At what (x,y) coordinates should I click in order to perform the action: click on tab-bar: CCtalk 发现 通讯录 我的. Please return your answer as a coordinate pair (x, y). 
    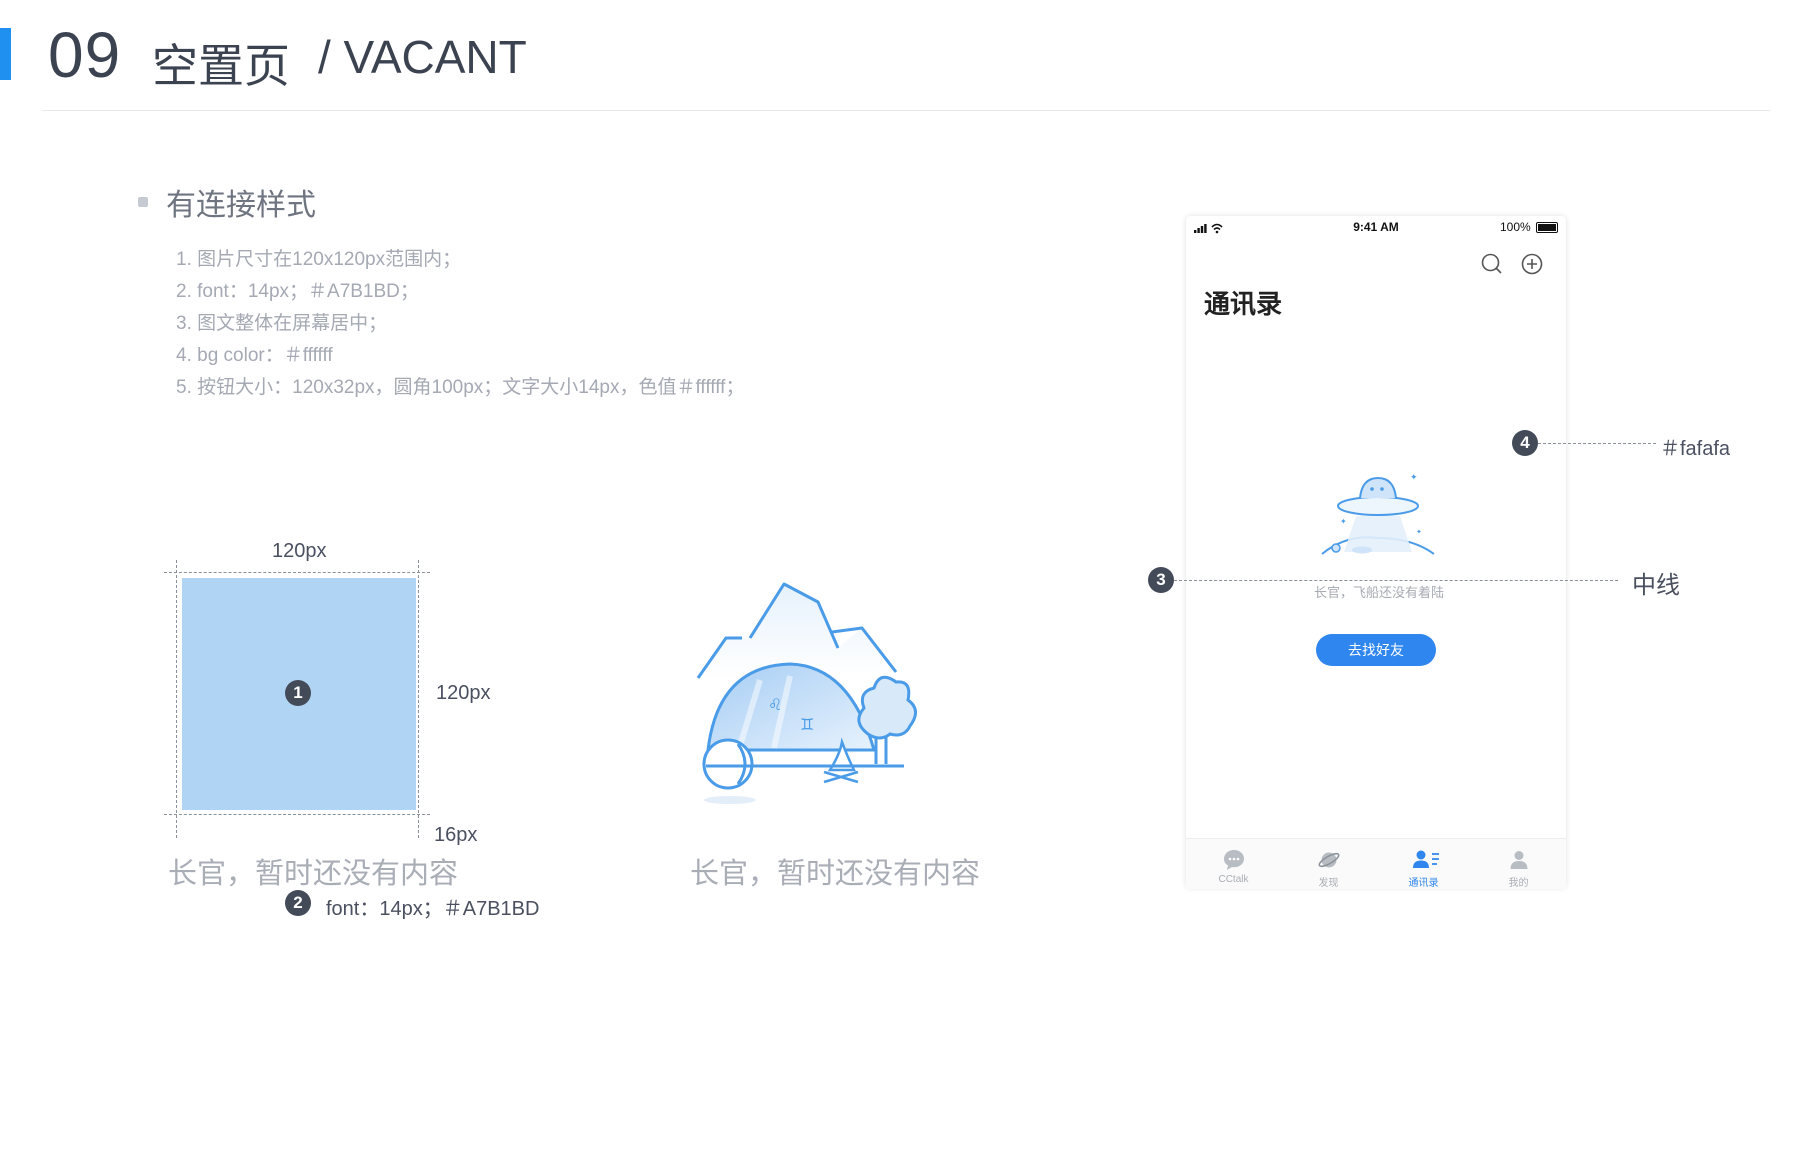
    Looking at the image, I should click on (1376, 863).